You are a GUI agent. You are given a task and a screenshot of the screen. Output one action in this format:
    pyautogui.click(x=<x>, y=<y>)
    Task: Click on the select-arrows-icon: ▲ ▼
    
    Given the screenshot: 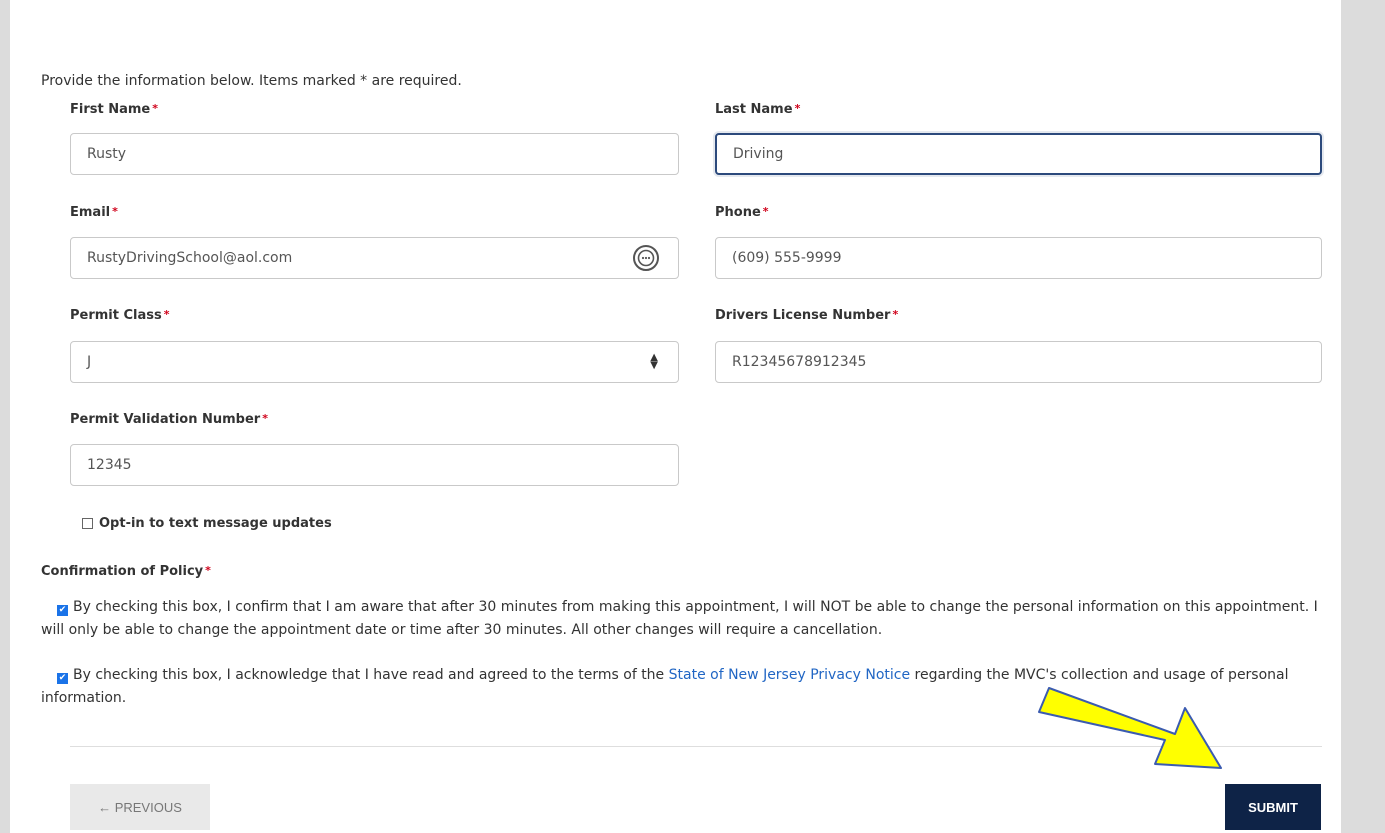 What is the action you would take?
    pyautogui.click(x=654, y=361)
    